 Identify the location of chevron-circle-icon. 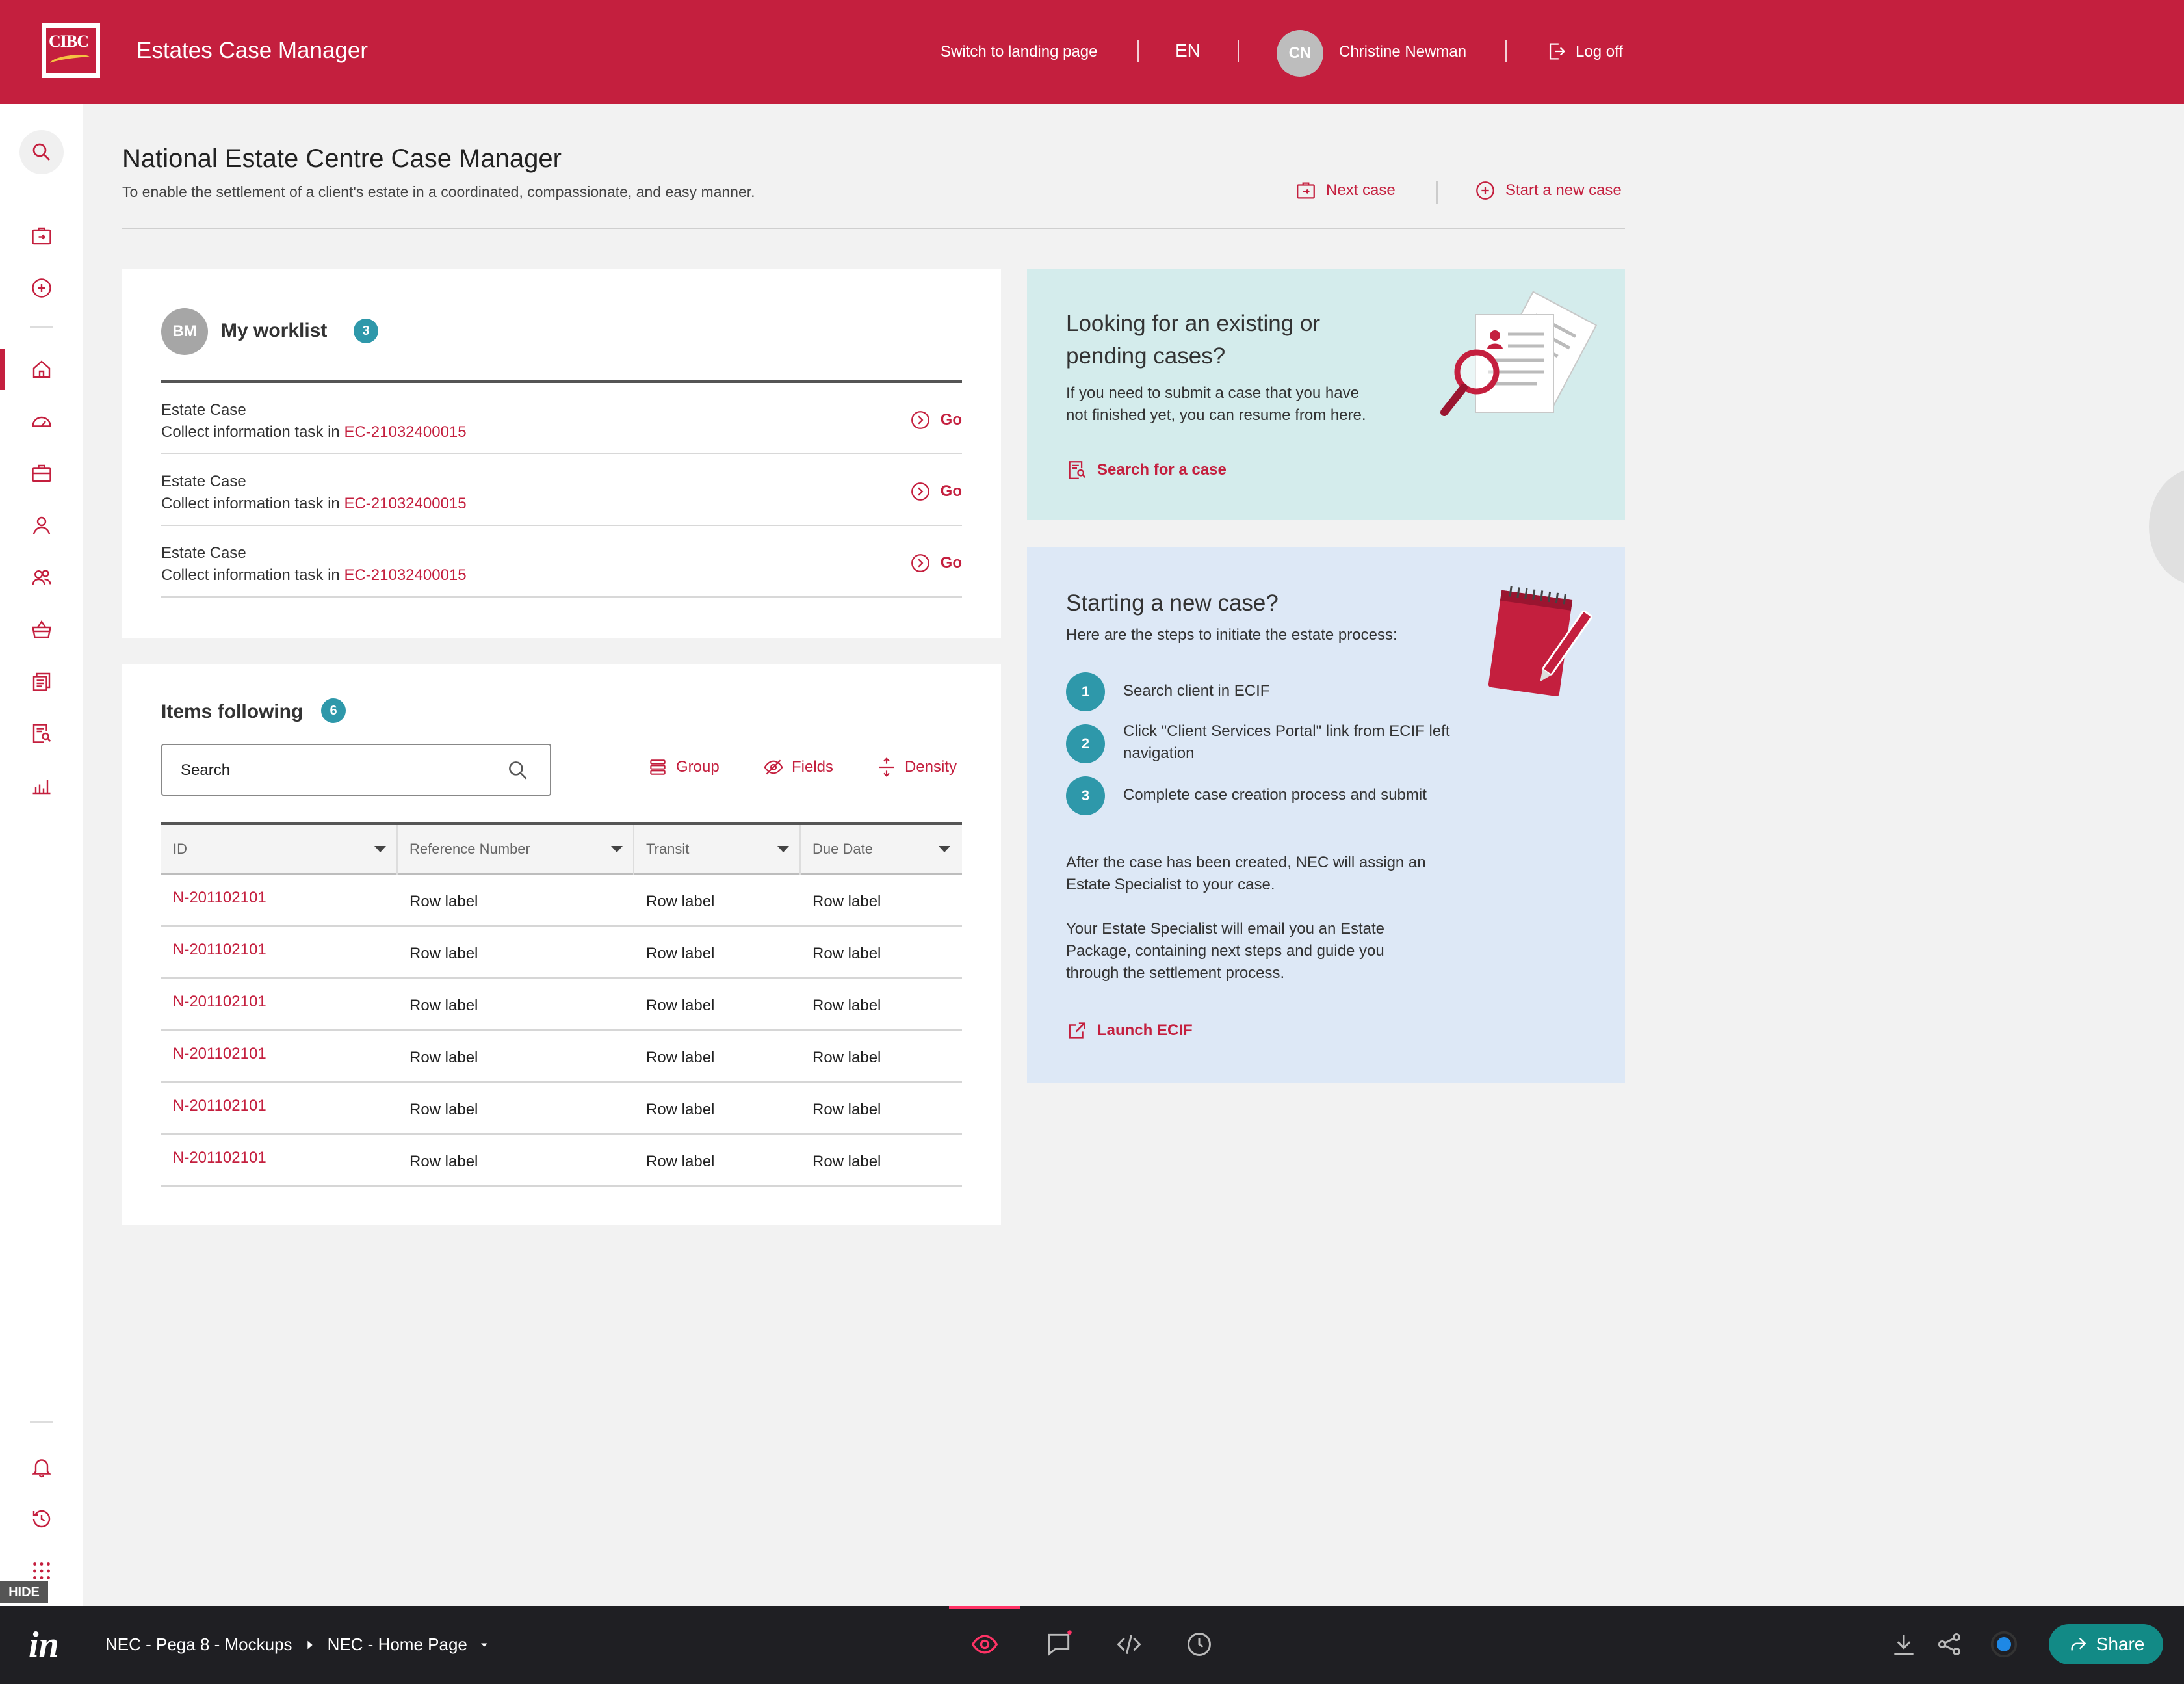
(920, 491).